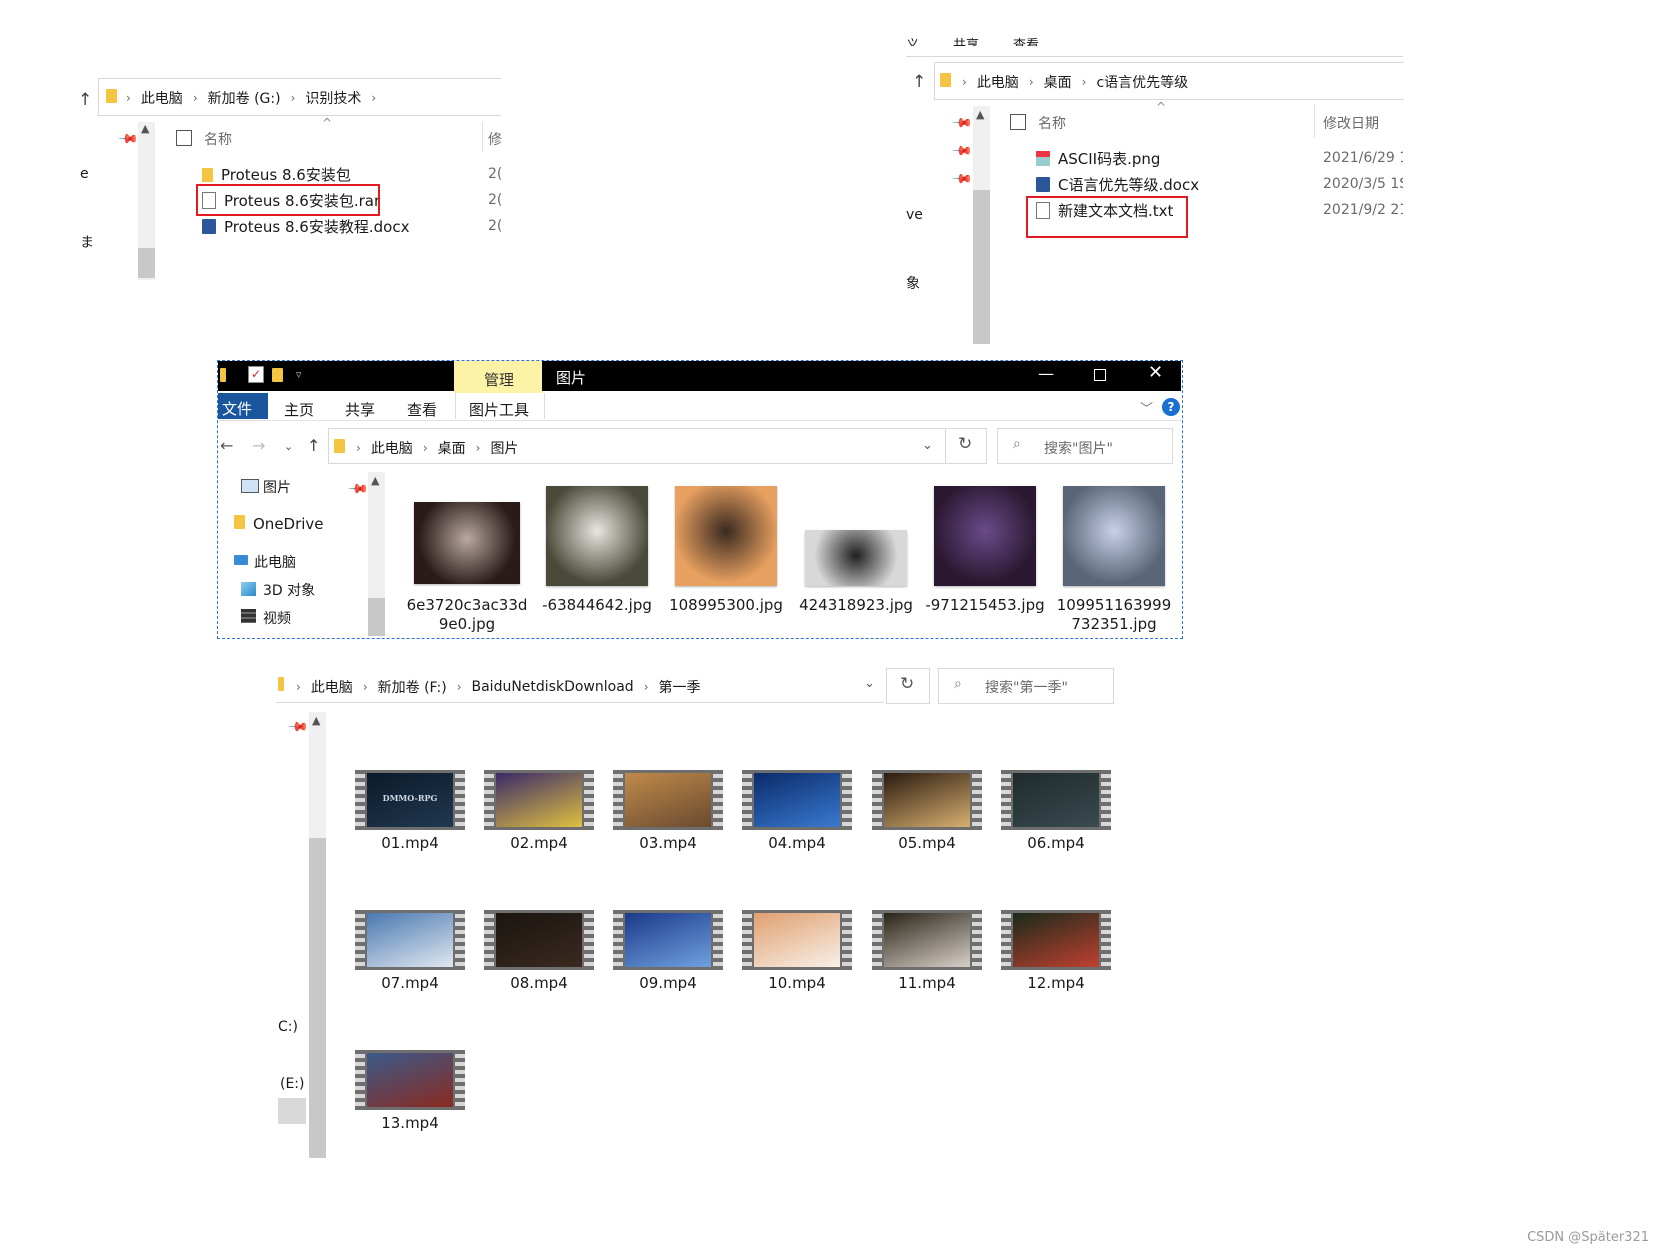 Image resolution: width=1661 pixels, height=1255 pixels. What do you see at coordinates (699, 376) in the screenshot?
I see `title-bar` at bounding box center [699, 376].